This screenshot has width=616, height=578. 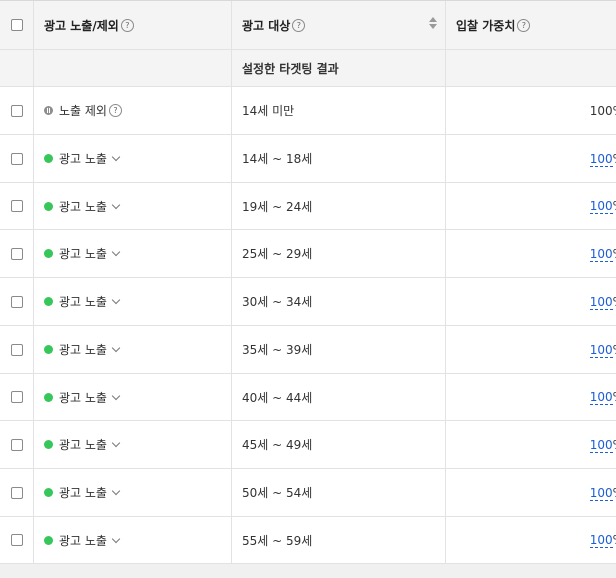 What do you see at coordinates (339, 25) in the screenshot?
I see `header-target-cell: 광고 대상 ?` at bounding box center [339, 25].